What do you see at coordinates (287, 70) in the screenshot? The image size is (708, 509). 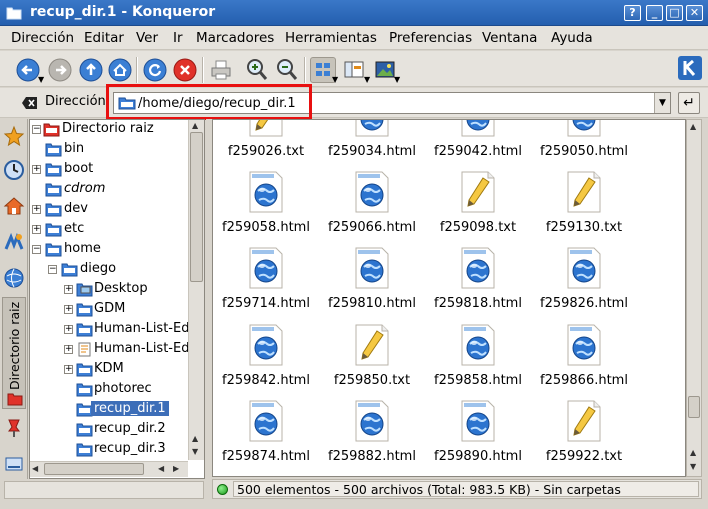 I see `zoom-out-button` at bounding box center [287, 70].